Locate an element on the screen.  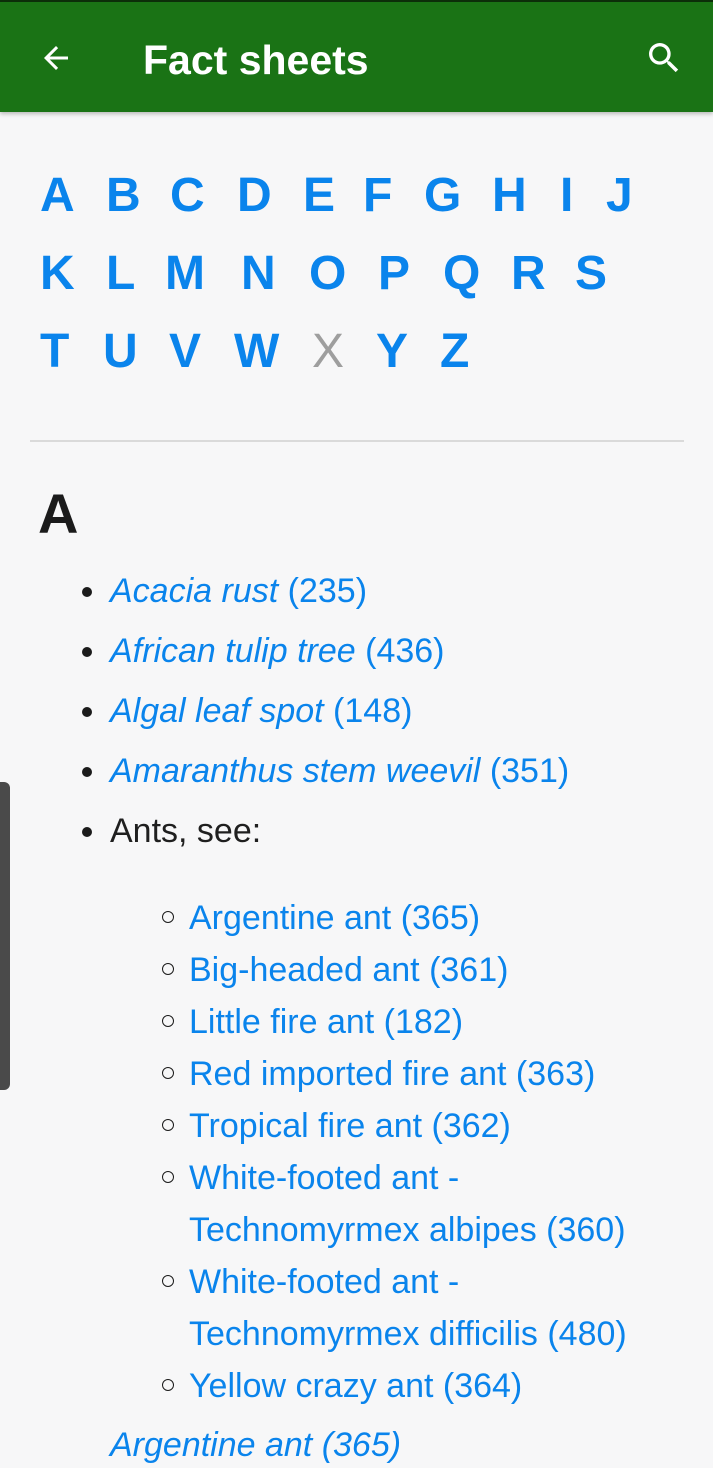
letter-link-i: I is located at coordinates (566, 196).